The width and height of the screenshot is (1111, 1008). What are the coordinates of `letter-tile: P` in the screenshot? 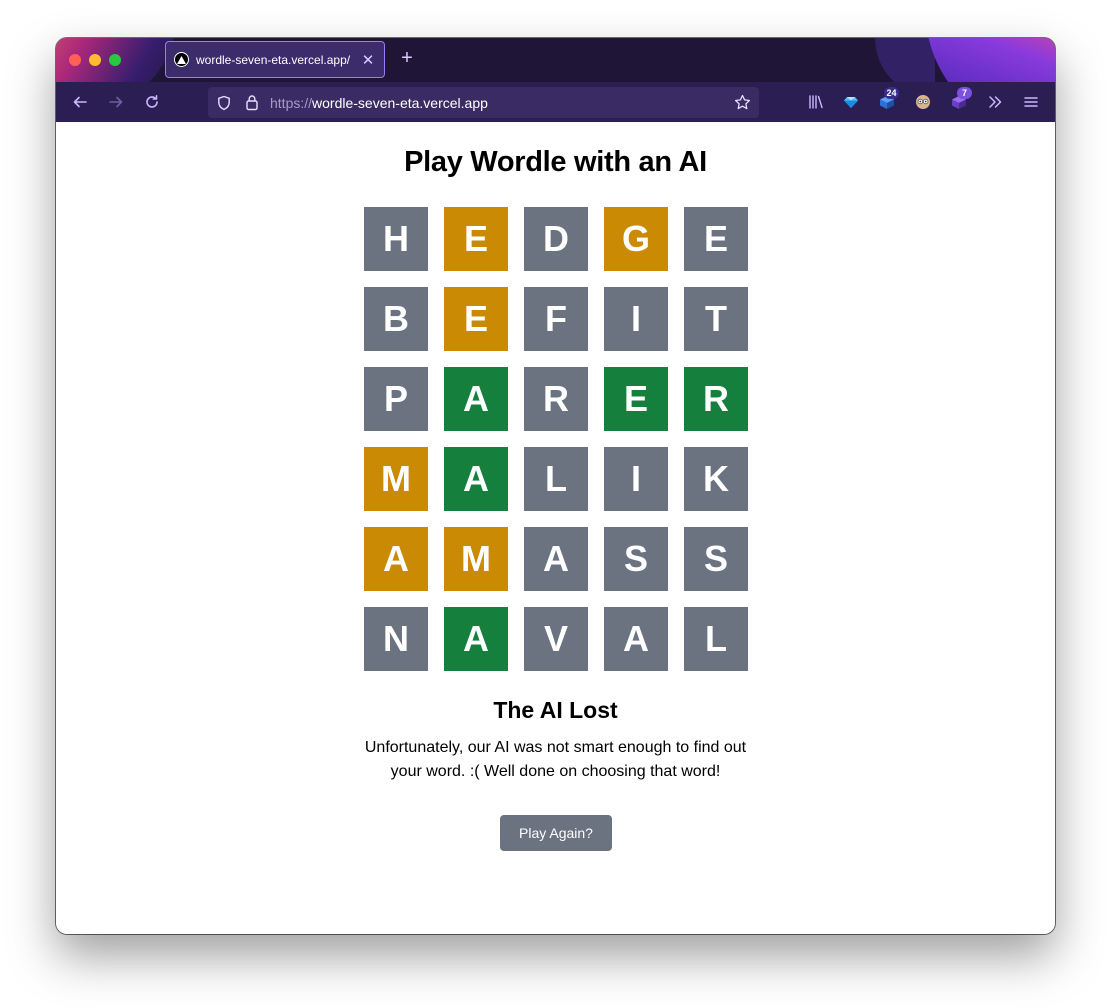 It's located at (396, 399).